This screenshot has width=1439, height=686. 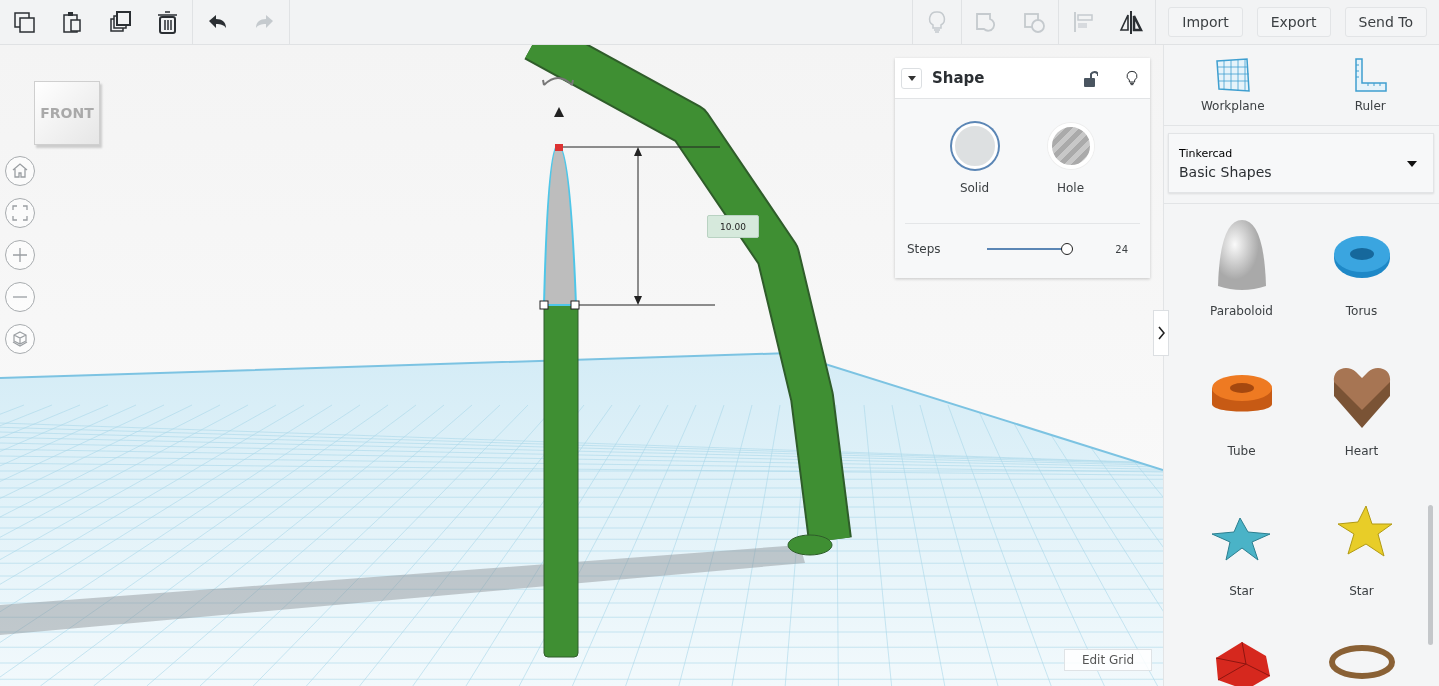 I want to click on paste-icon, so click(x=72, y=22).